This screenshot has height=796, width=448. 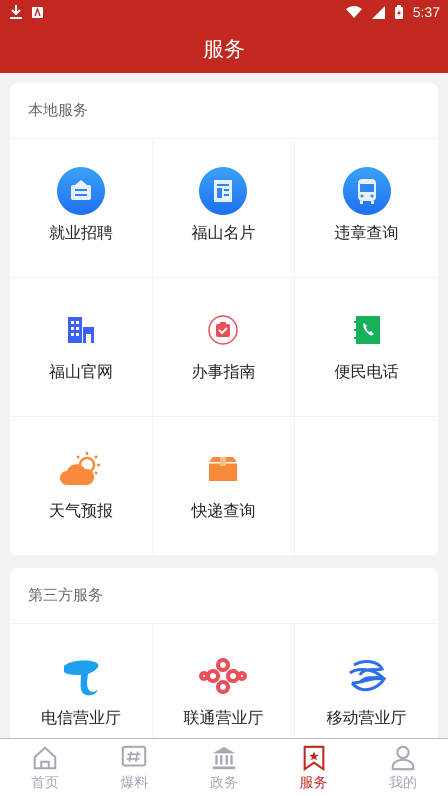 What do you see at coordinates (354, 12) in the screenshot?
I see `wifi-icon` at bounding box center [354, 12].